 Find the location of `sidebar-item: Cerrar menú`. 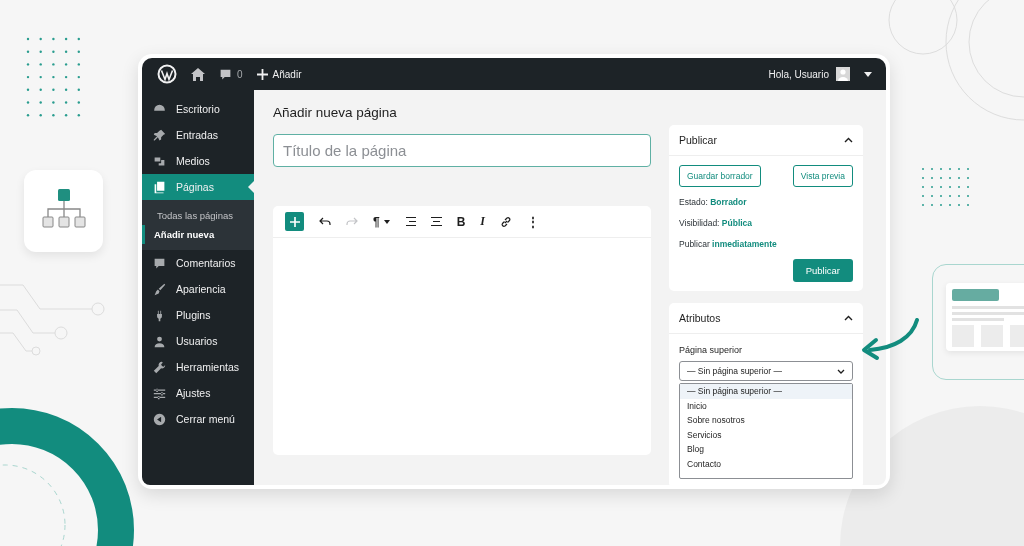

sidebar-item: Cerrar menú is located at coordinates (198, 419).